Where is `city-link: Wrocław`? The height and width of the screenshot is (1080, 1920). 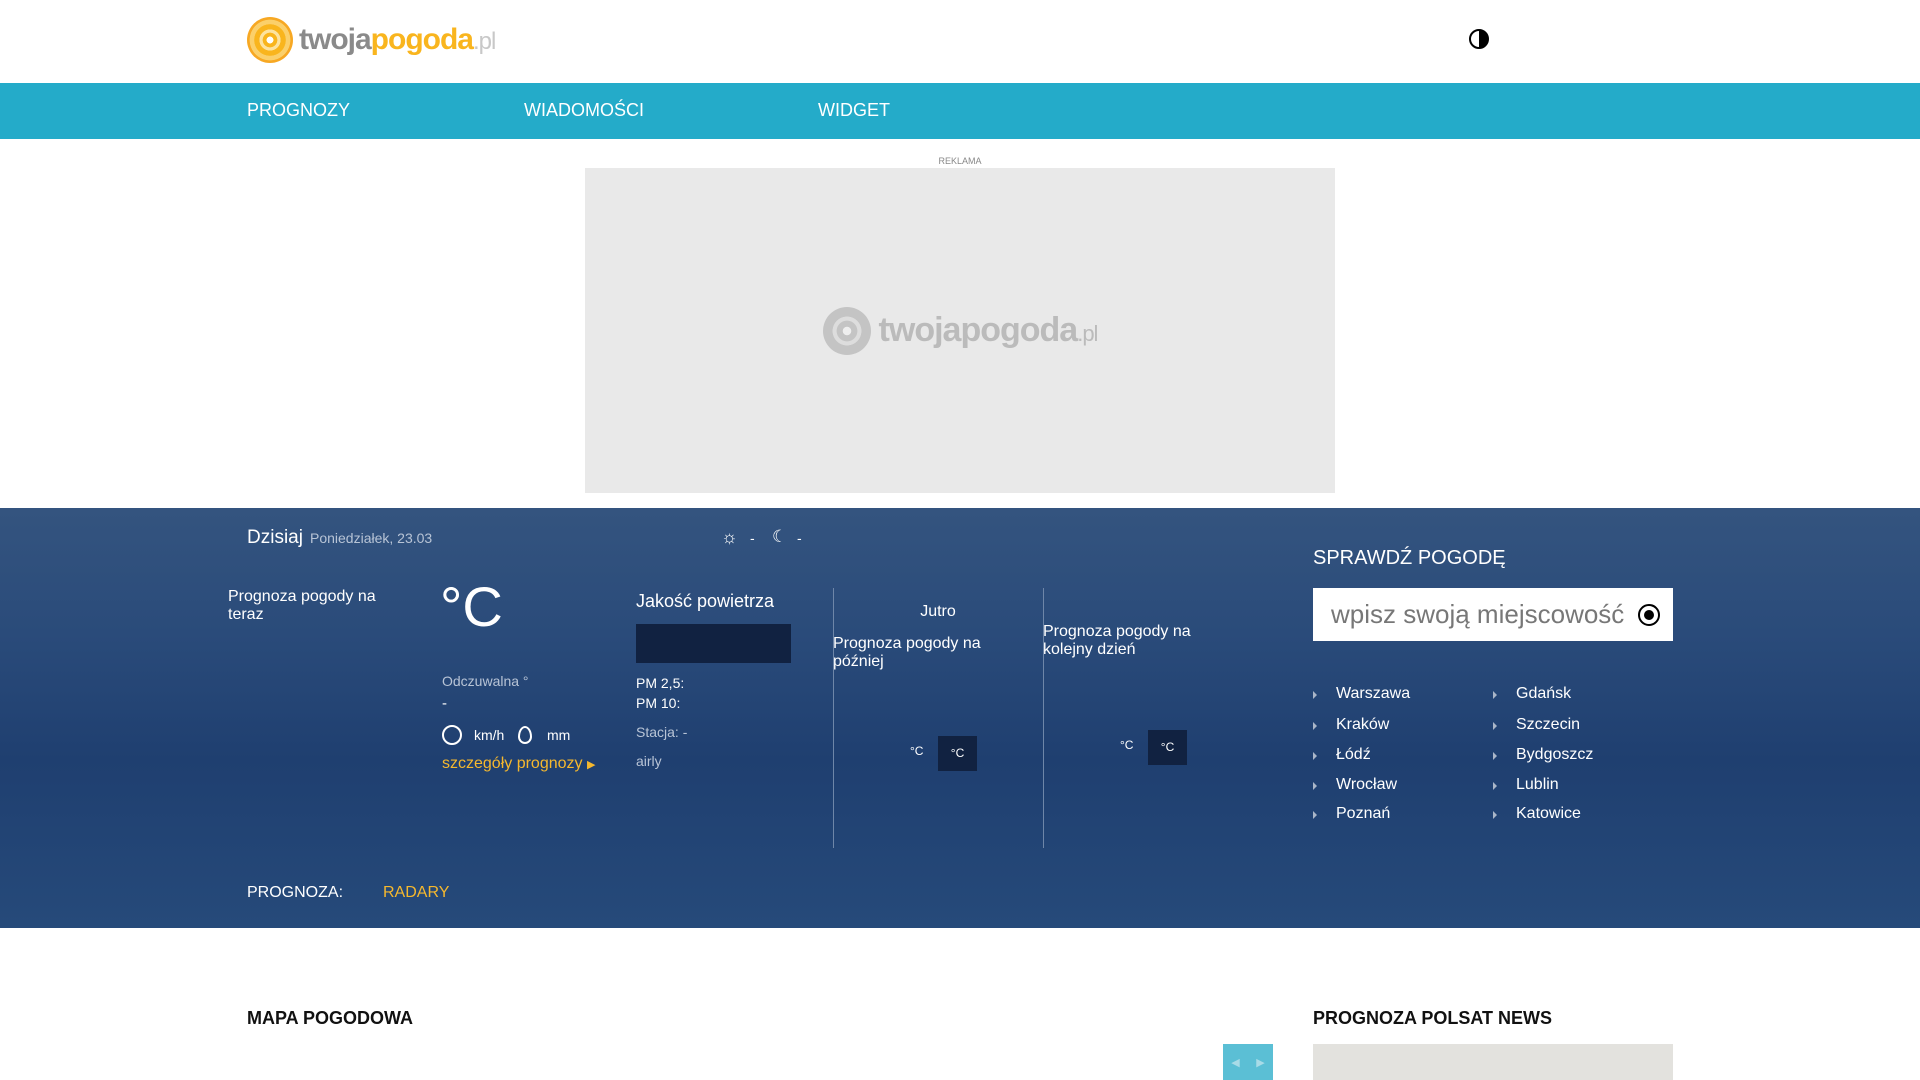 city-link: Wrocław is located at coordinates (1366, 785).